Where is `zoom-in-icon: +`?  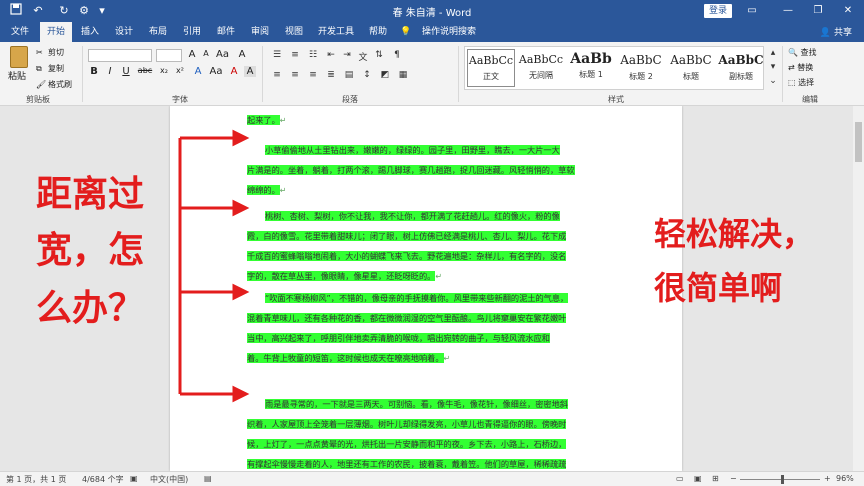 zoom-in-icon: + is located at coordinates (827, 478).